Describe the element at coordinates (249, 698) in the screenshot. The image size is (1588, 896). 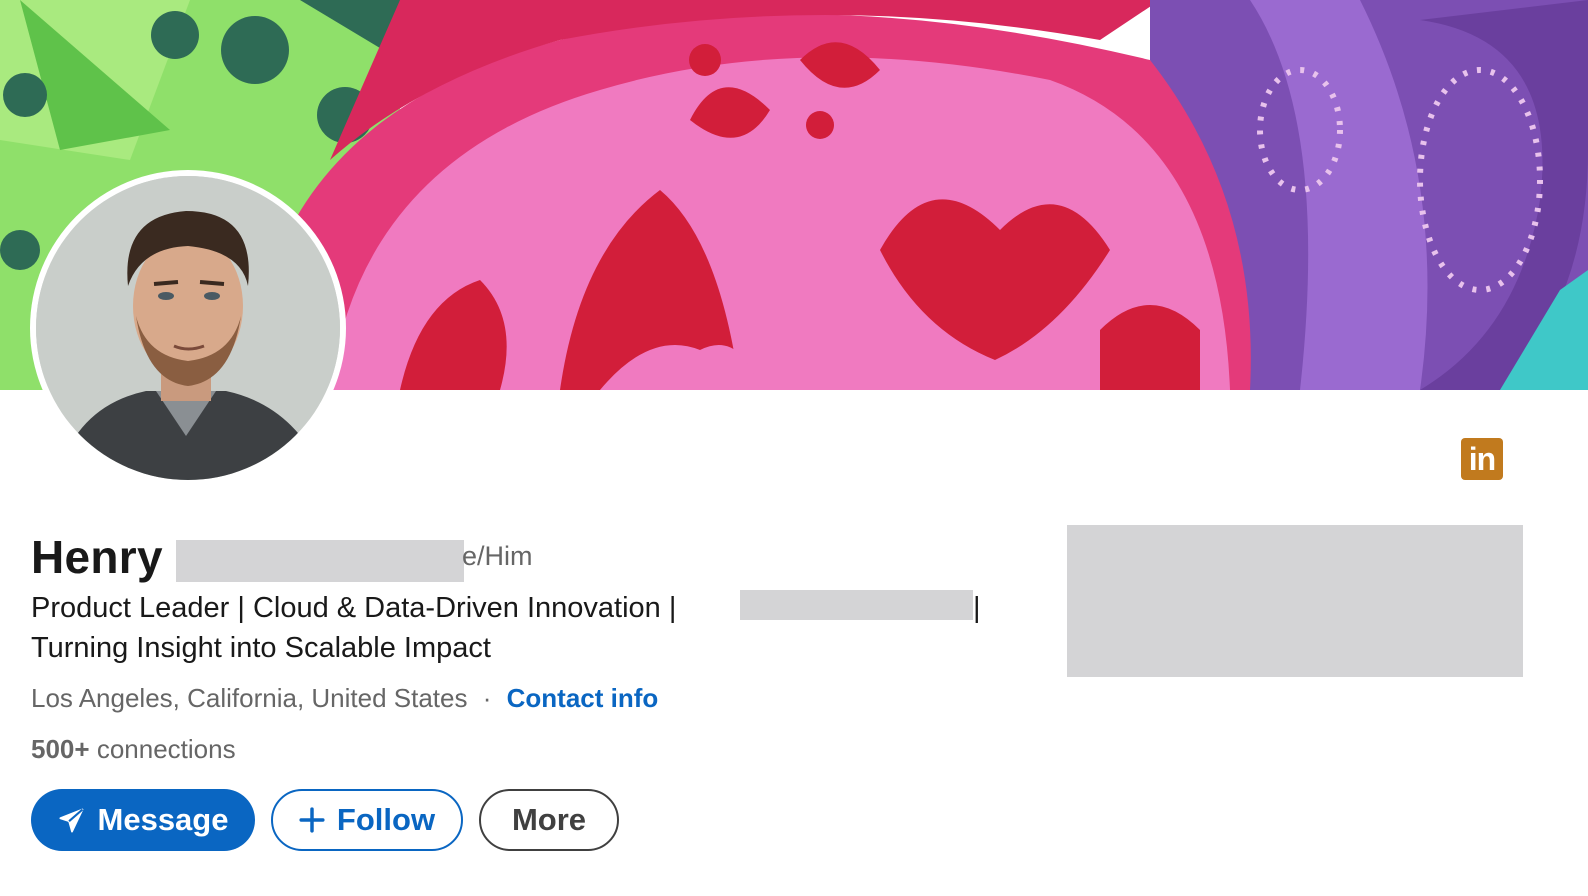
I see `location-text: Los Angeles, California, United States` at that location.